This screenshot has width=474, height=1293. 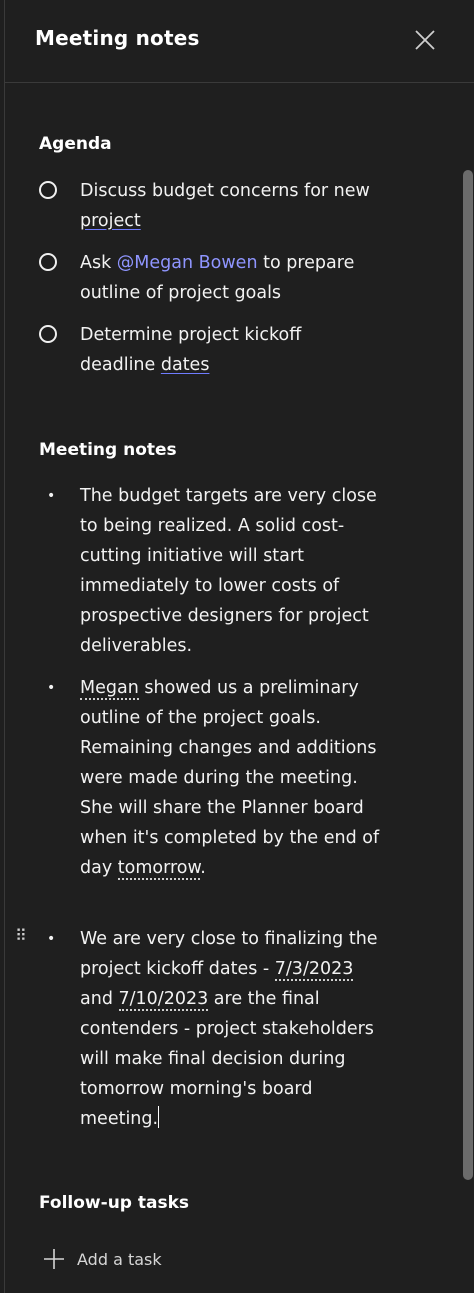 What do you see at coordinates (99, 999) in the screenshot?
I see `note-text-segment: and` at bounding box center [99, 999].